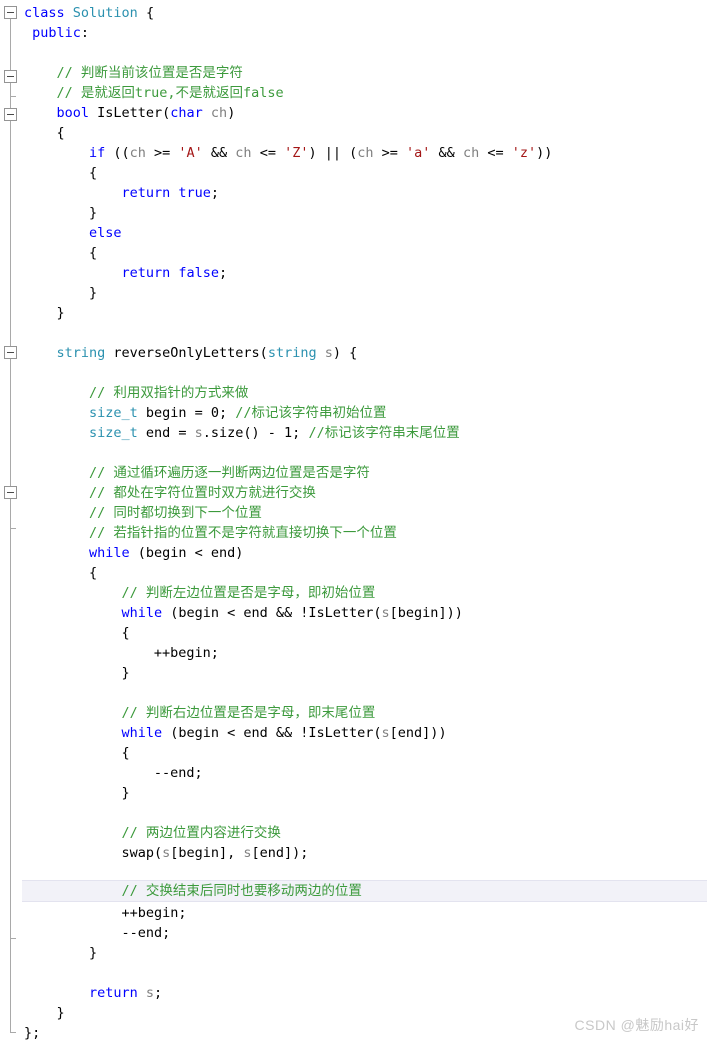 This screenshot has width=707, height=1047. Describe the element at coordinates (353, 833) in the screenshot. I see `code-line: // 两边位置内容进行交换` at that location.